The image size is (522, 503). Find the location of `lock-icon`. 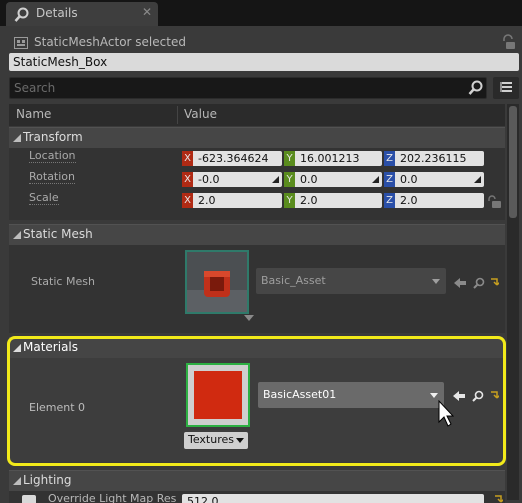

lock-icon is located at coordinates (508, 42).